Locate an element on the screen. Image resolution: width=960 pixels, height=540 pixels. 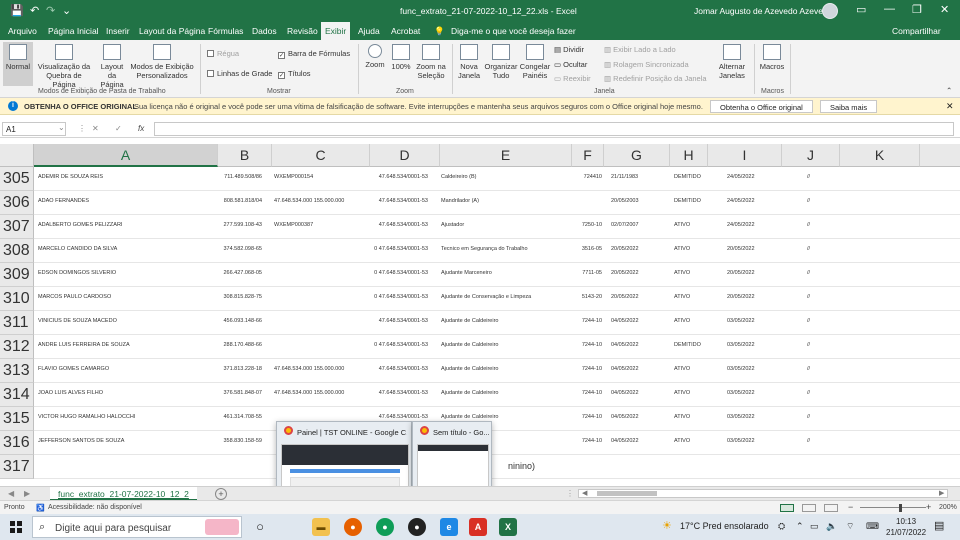
macros-button: Macros is located at coordinates (772, 57).